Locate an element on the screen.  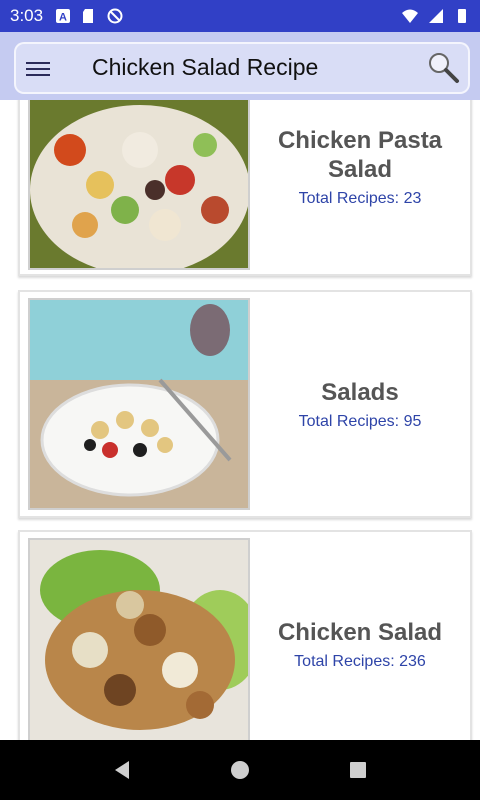
system-nav-bar is located at coordinates (240, 770).